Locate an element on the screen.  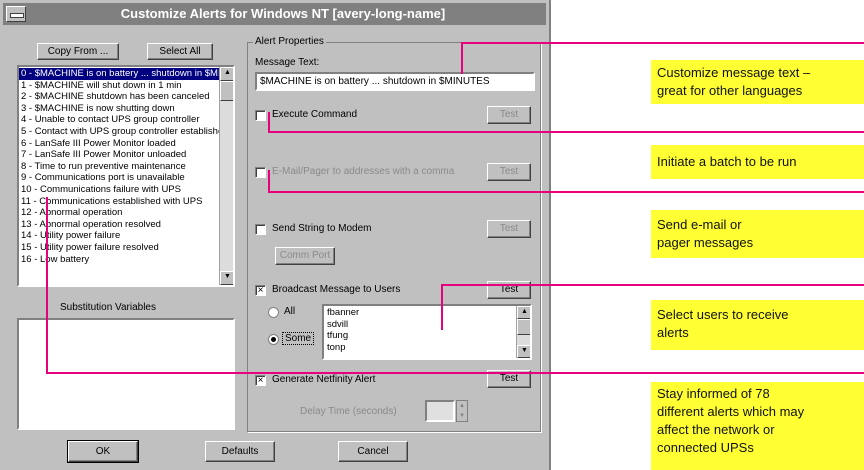
callout-users-line-1: Select users to receive is located at coordinates (723, 314).